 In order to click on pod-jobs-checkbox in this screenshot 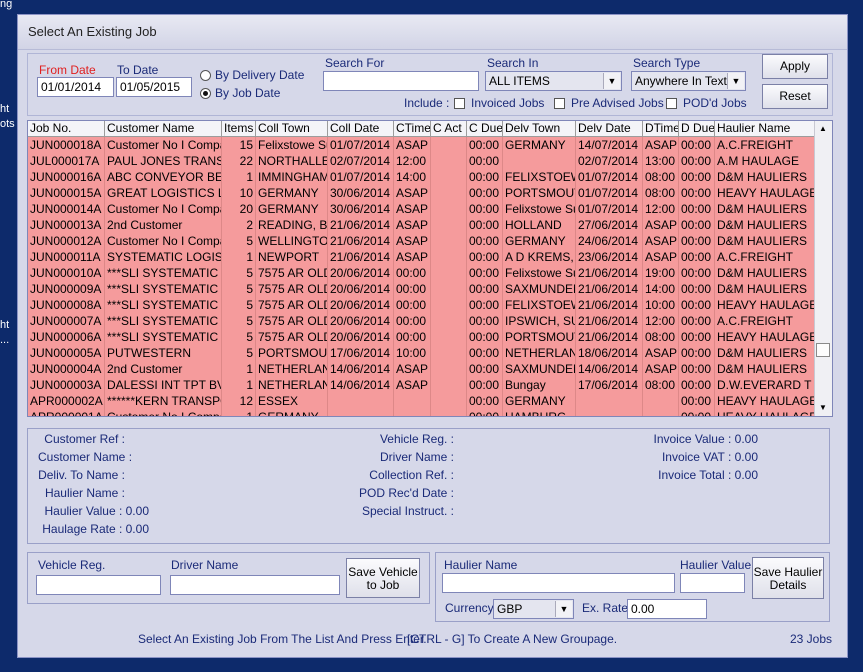, I will do `click(671, 103)`.